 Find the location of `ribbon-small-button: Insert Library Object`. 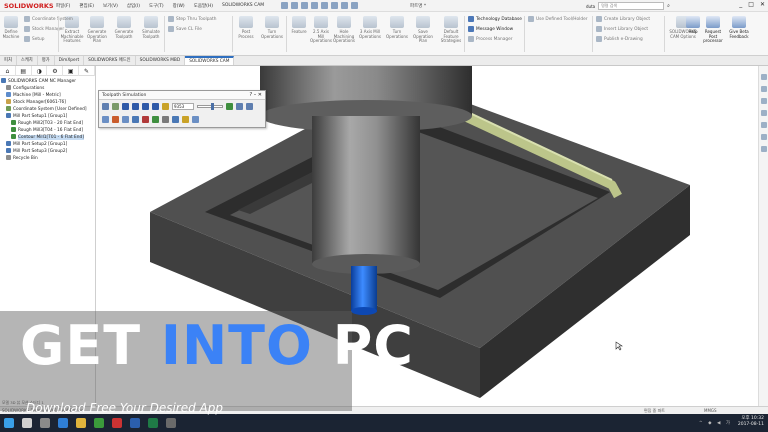

ribbon-small-button: Insert Library Object is located at coordinates (622, 29).